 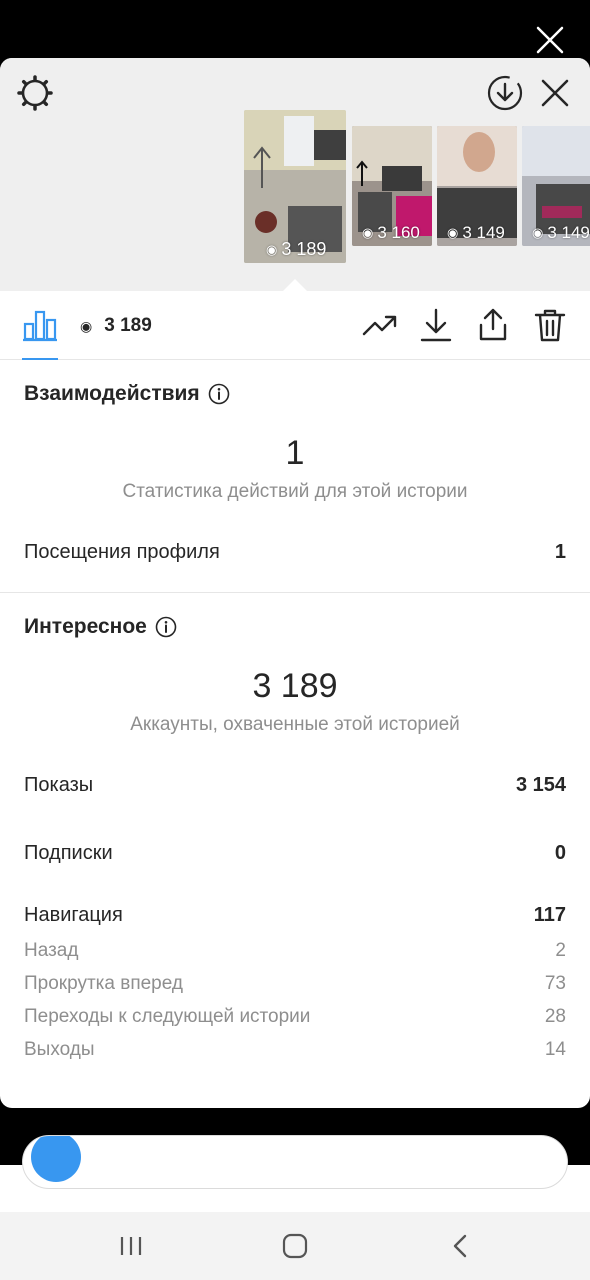 What do you see at coordinates (295, 394) in the screenshot?
I see `interactions-header: Взаимодействия` at bounding box center [295, 394].